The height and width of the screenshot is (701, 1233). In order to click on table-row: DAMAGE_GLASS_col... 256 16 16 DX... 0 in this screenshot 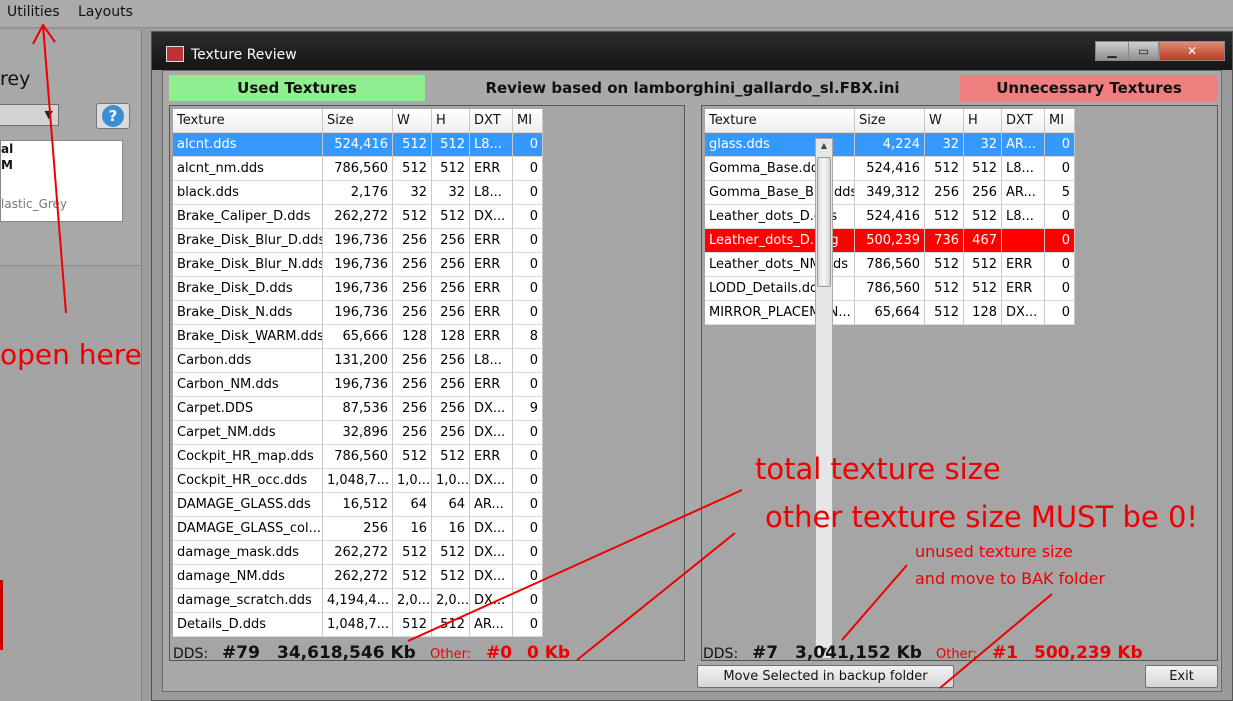, I will do `click(358, 529)`.